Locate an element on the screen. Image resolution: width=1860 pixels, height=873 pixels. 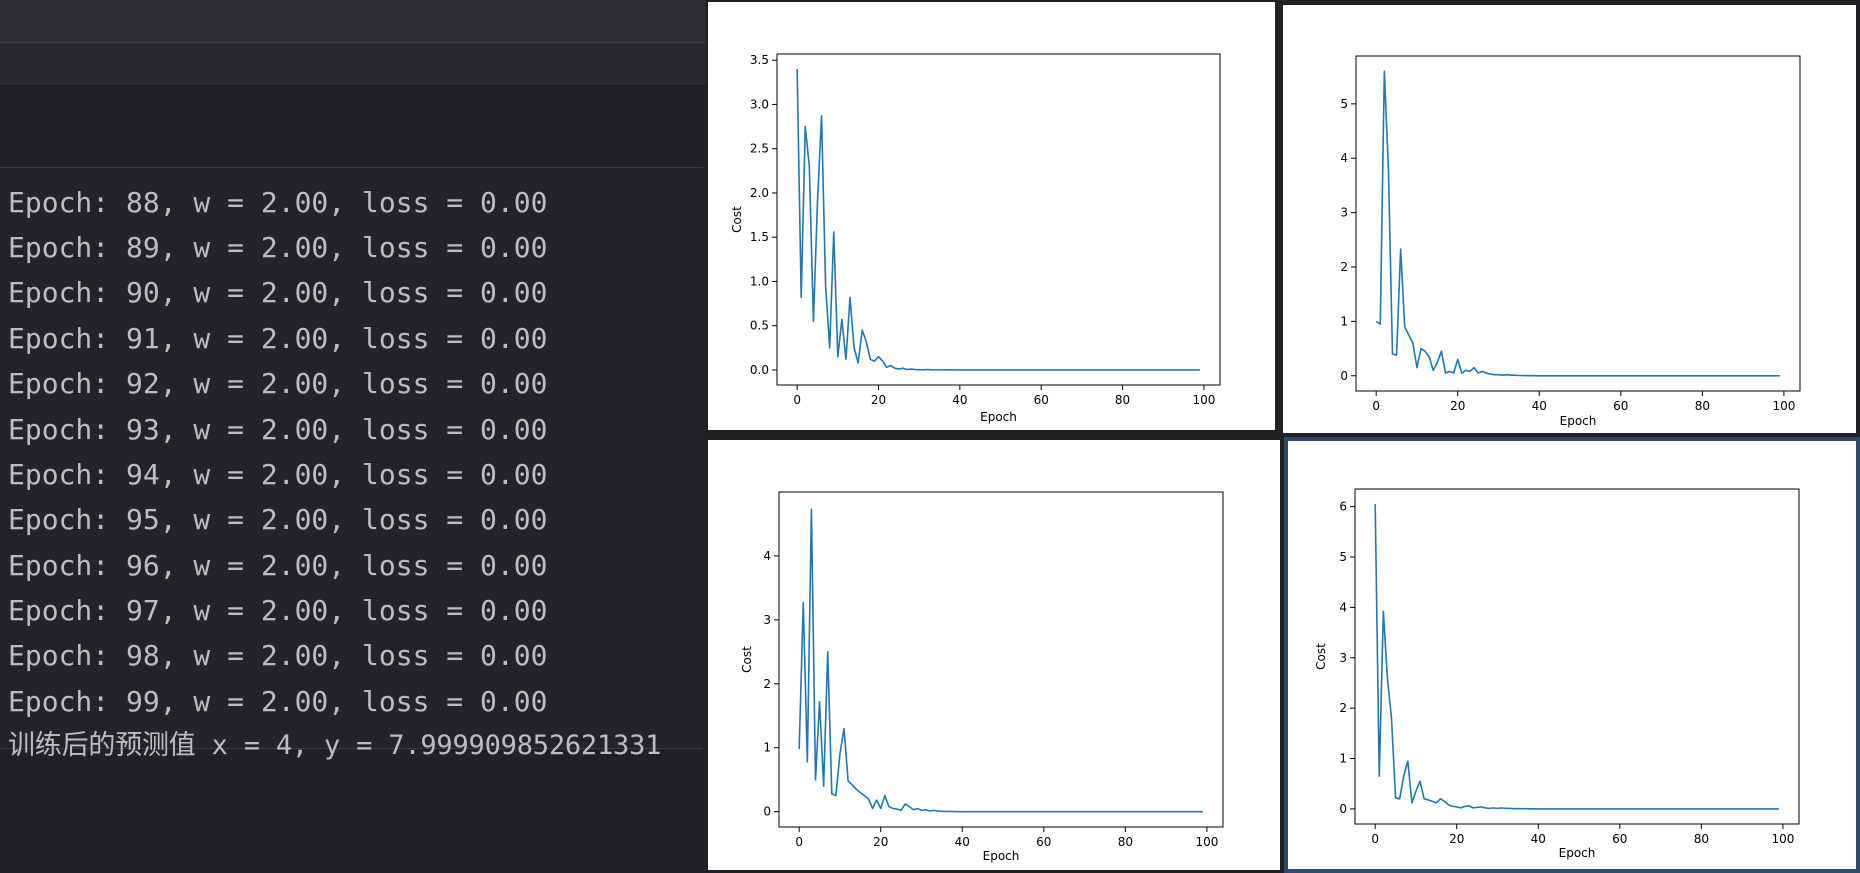
cost-chart-2: 0 20 40 60 80 100 0 1 2 3 4 5 Epoch is located at coordinates (1570, 241).